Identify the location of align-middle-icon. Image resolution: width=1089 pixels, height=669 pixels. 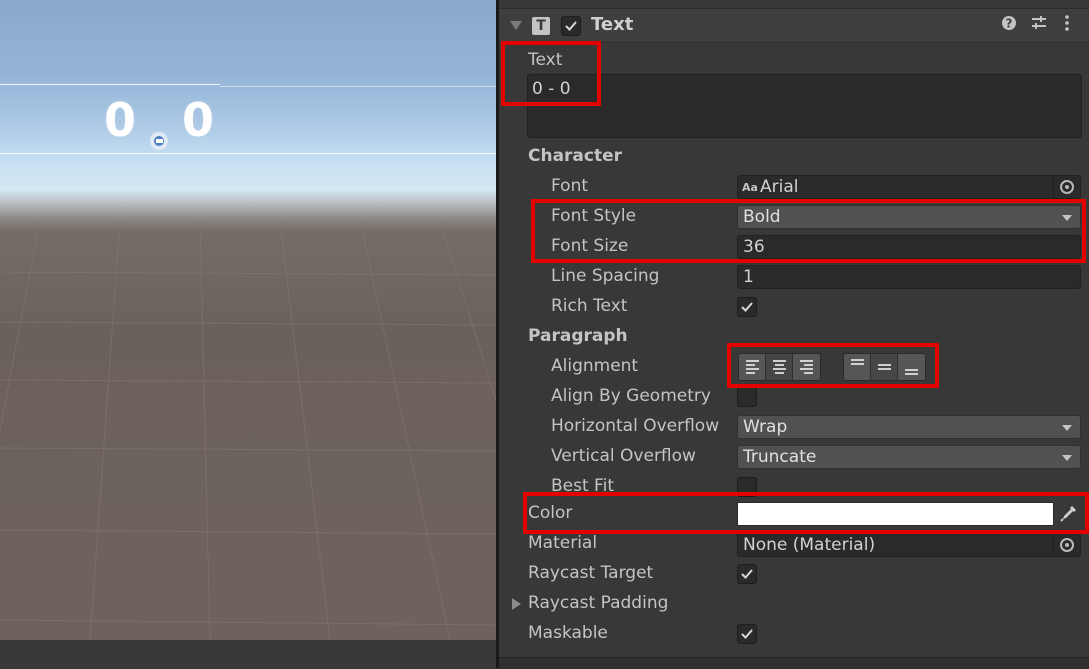
(884, 367).